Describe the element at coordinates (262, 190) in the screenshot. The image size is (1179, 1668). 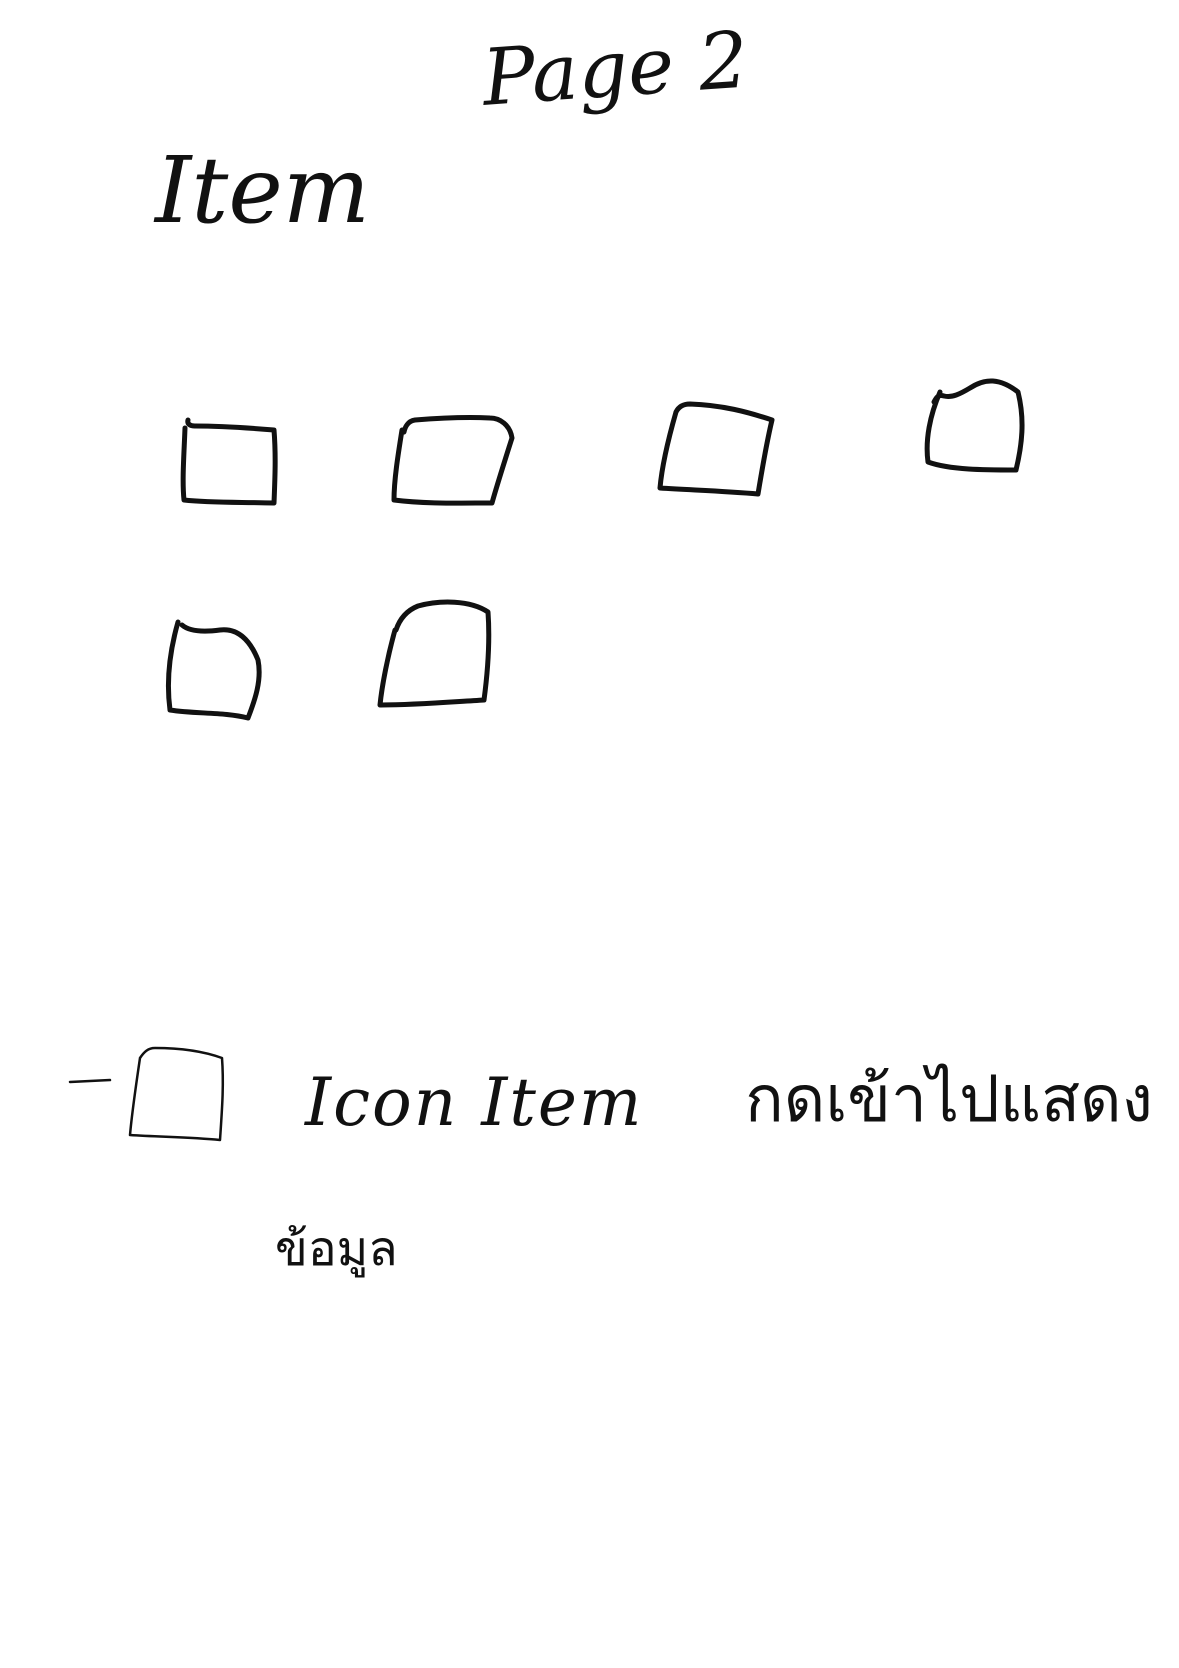
I see `items-section-title: Item` at that location.